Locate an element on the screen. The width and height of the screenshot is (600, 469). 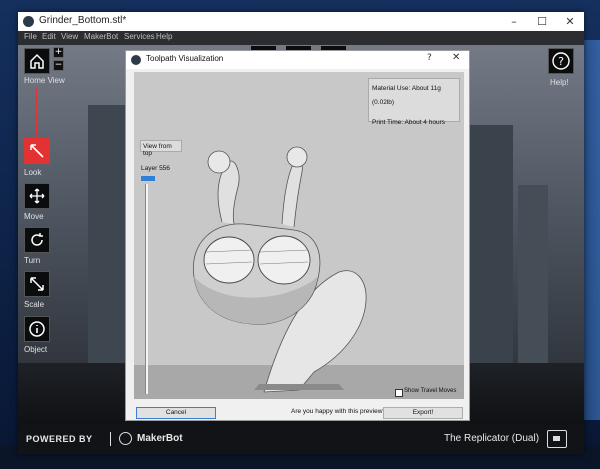
arrow-diagonal-icon is located at coordinates (37, 151).